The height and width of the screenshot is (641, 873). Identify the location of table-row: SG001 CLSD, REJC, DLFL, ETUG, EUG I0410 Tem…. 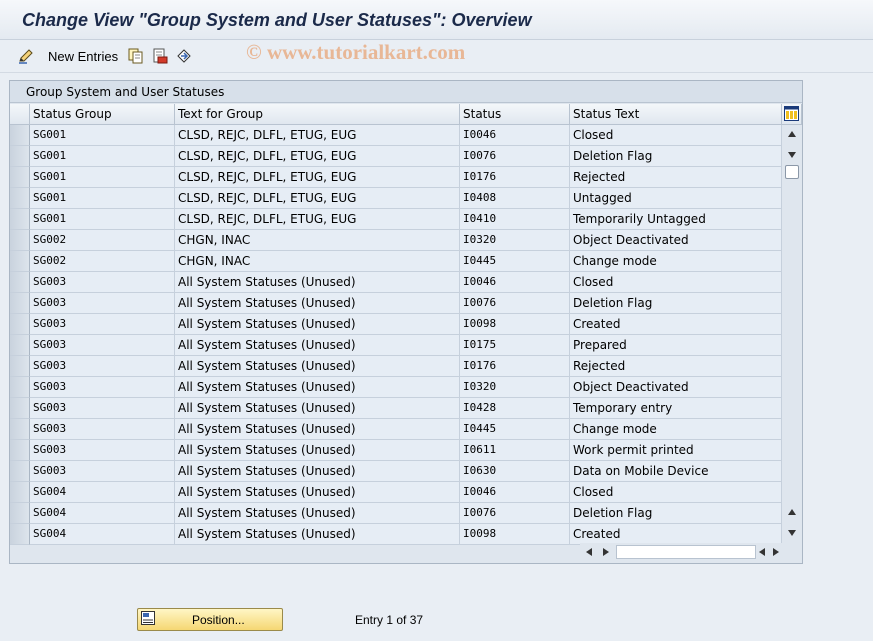
(396, 219).